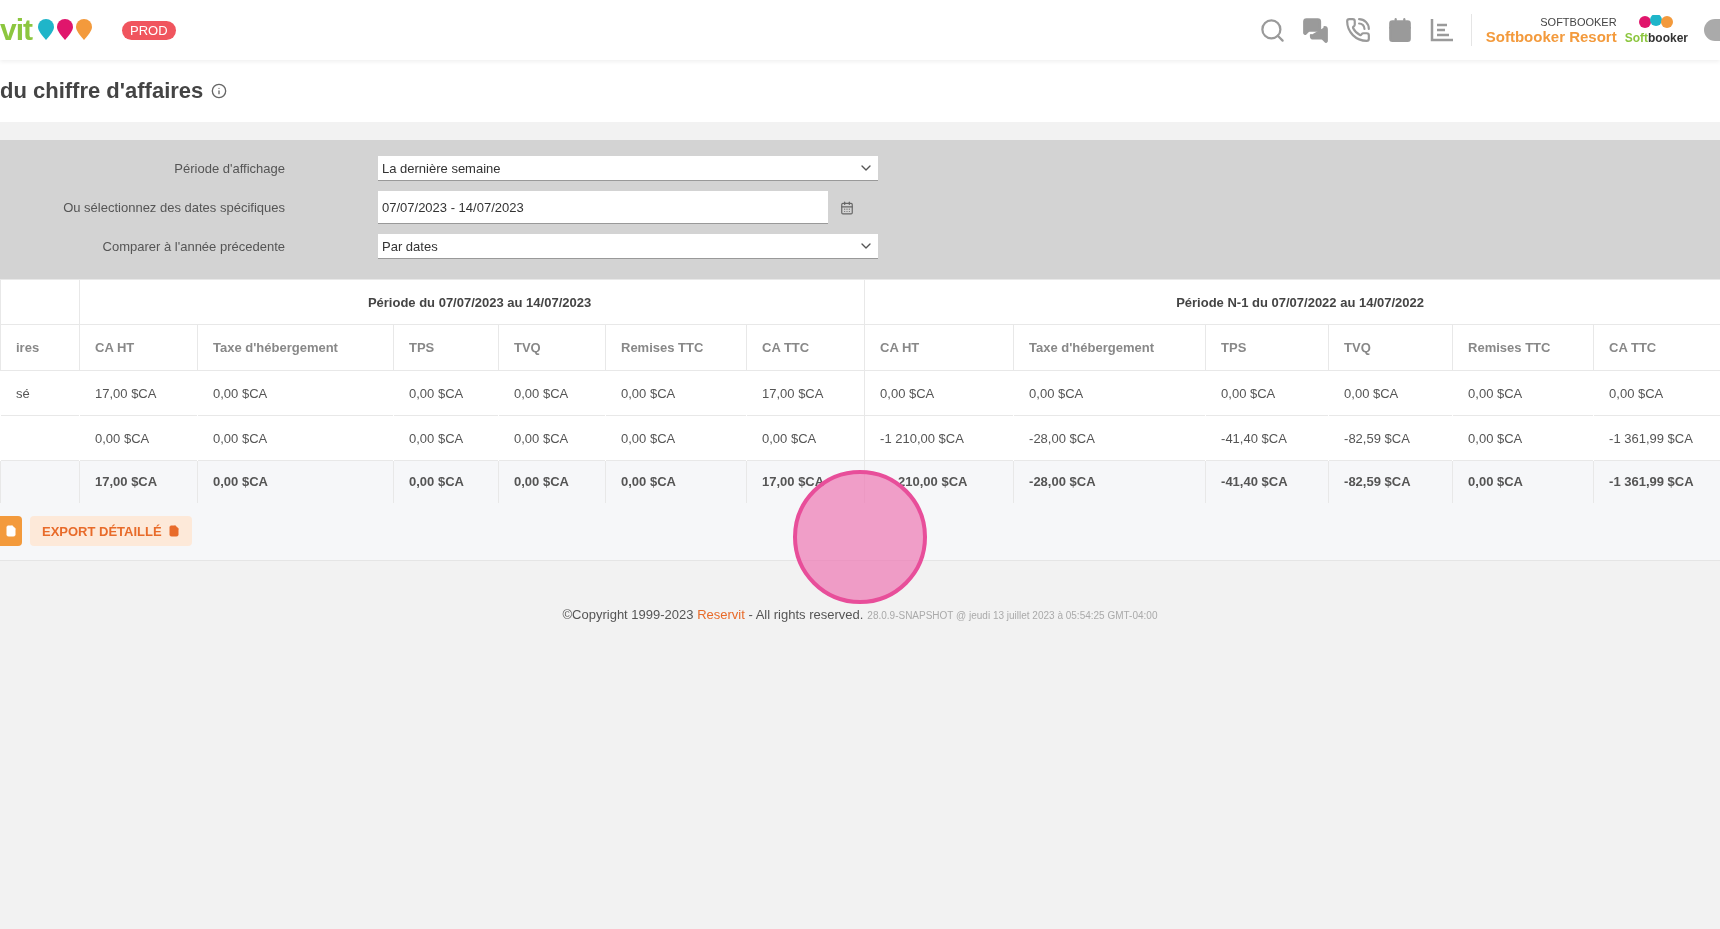  What do you see at coordinates (603, 207) in the screenshot?
I see `date-range-field: 07/07/2023 - 14/07/2023` at bounding box center [603, 207].